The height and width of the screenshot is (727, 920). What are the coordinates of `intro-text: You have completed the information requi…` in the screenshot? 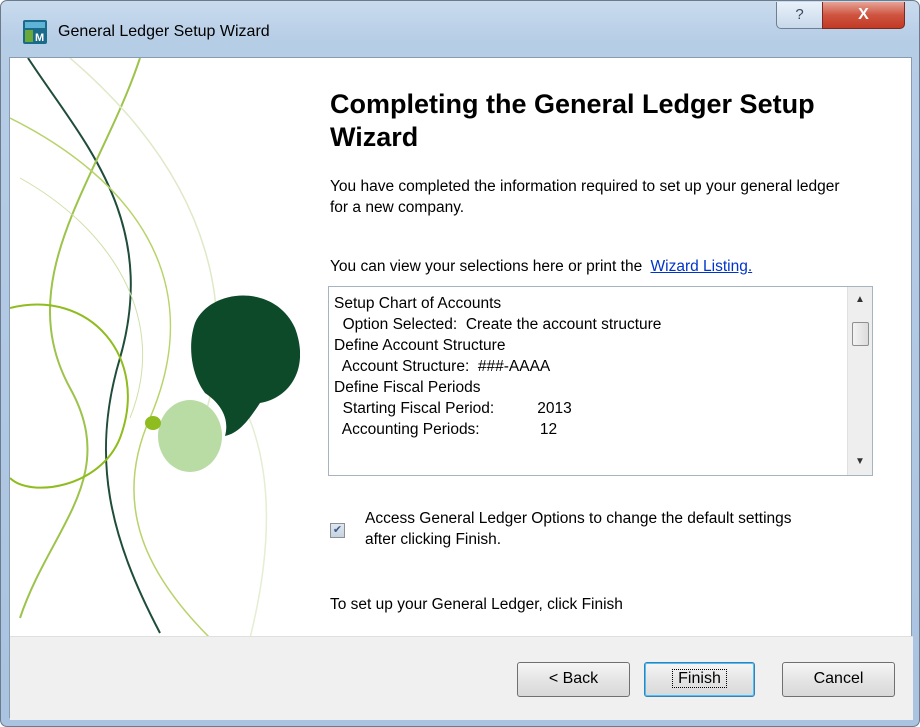 It's located at (585, 197).